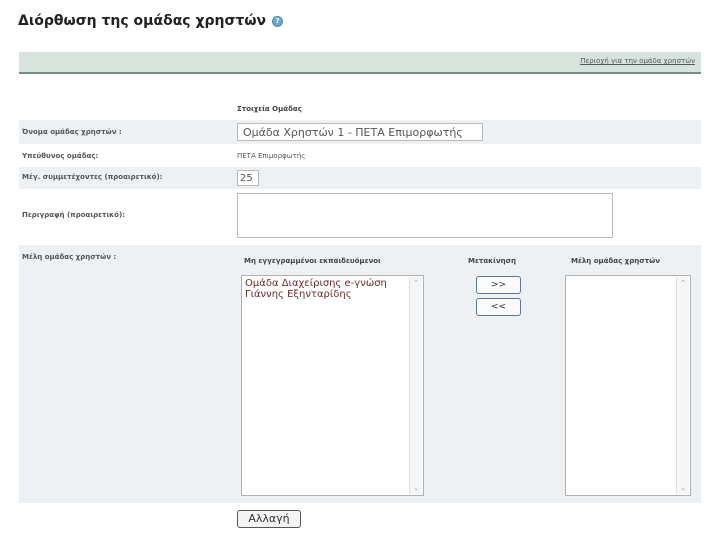 This screenshot has width=711, height=539. What do you see at coordinates (332, 283) in the screenshot?
I see `list-item: Ομάδα Διαχείρισης e-γνώση` at bounding box center [332, 283].